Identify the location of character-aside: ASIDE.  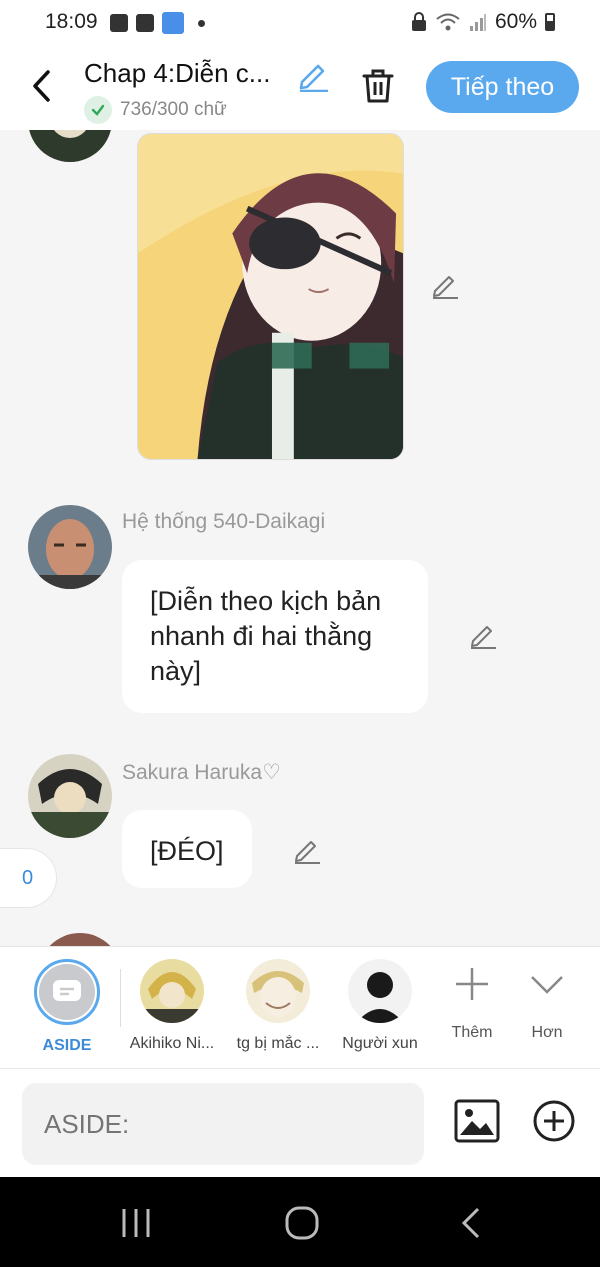
(67, 1007).